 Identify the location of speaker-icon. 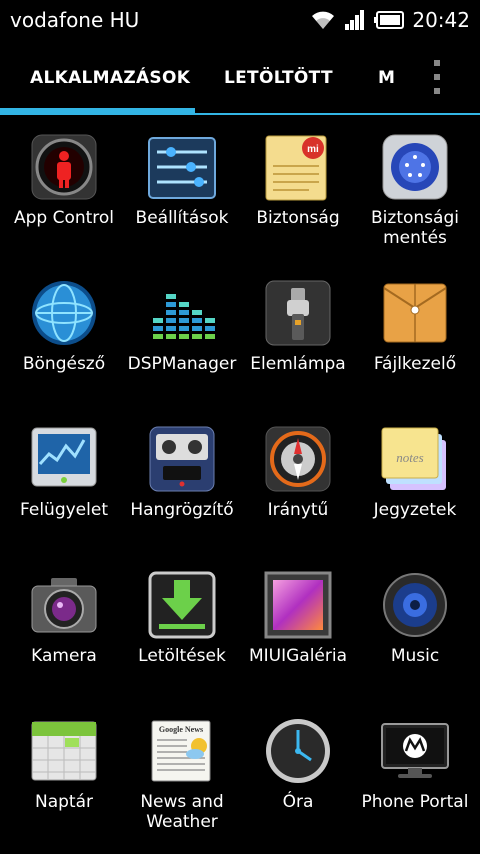
(415, 605).